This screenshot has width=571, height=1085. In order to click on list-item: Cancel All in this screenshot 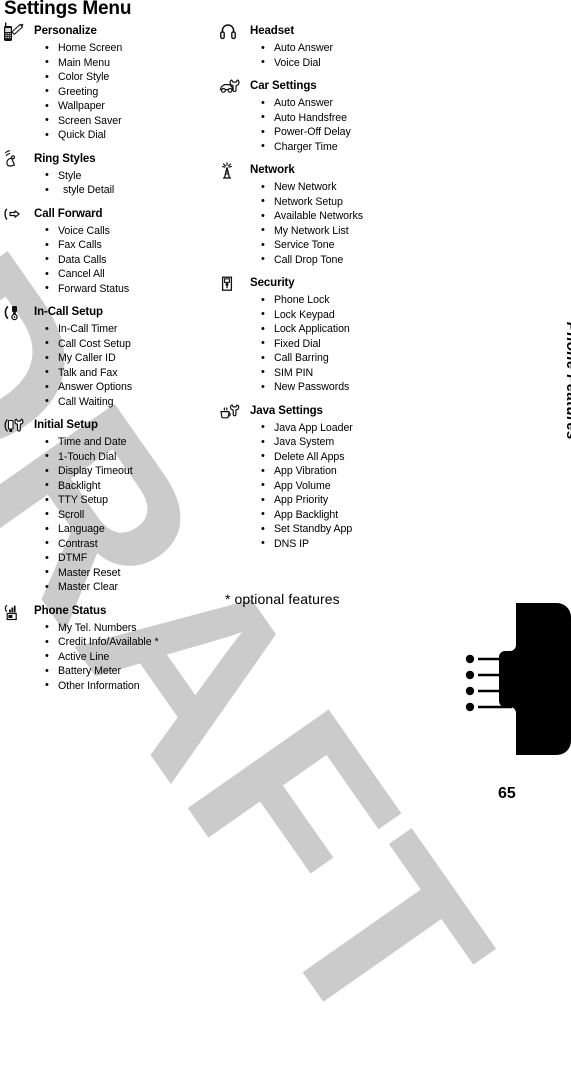, I will do `click(129, 274)`.